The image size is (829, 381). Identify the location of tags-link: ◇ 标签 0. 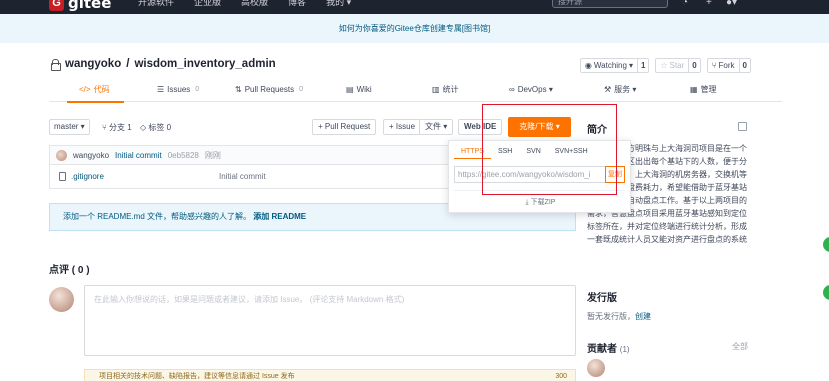
(155, 127).